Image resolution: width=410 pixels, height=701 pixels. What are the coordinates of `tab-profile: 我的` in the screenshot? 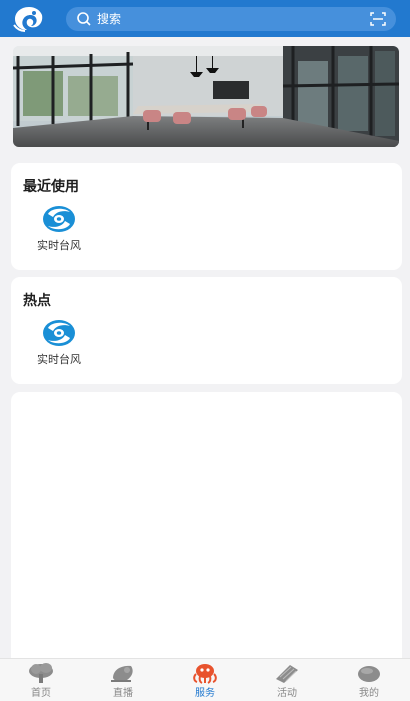 It's located at (369, 680).